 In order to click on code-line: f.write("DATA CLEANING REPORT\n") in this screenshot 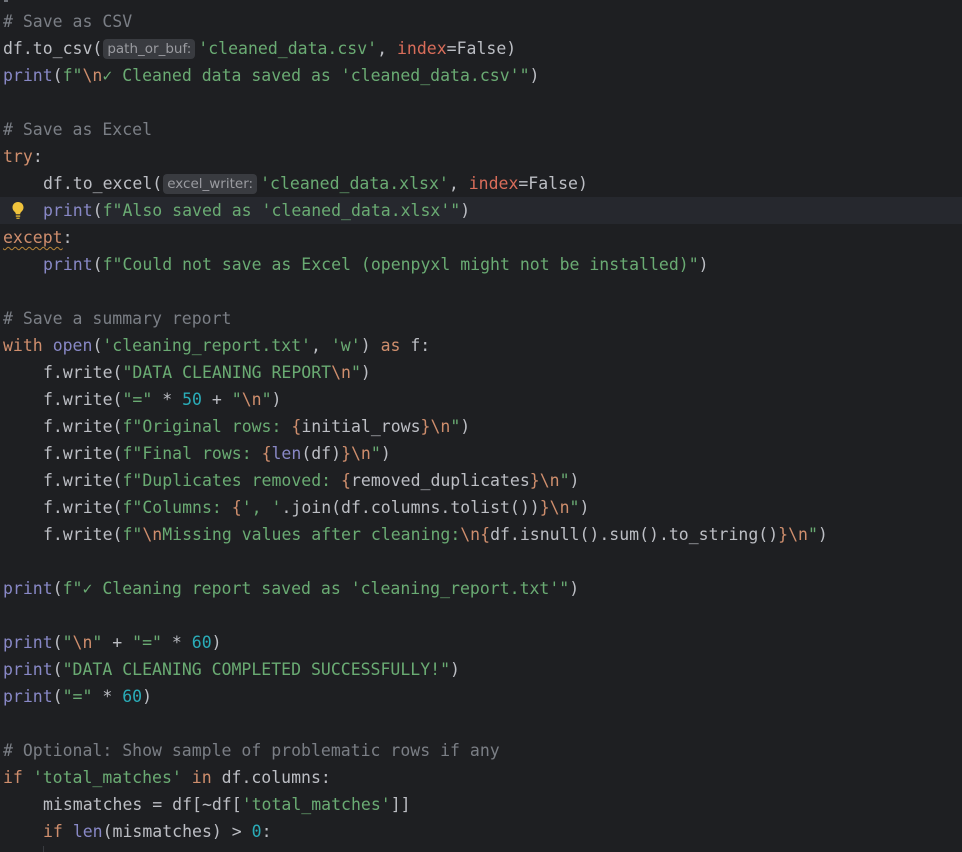, I will do `click(481, 372)`.